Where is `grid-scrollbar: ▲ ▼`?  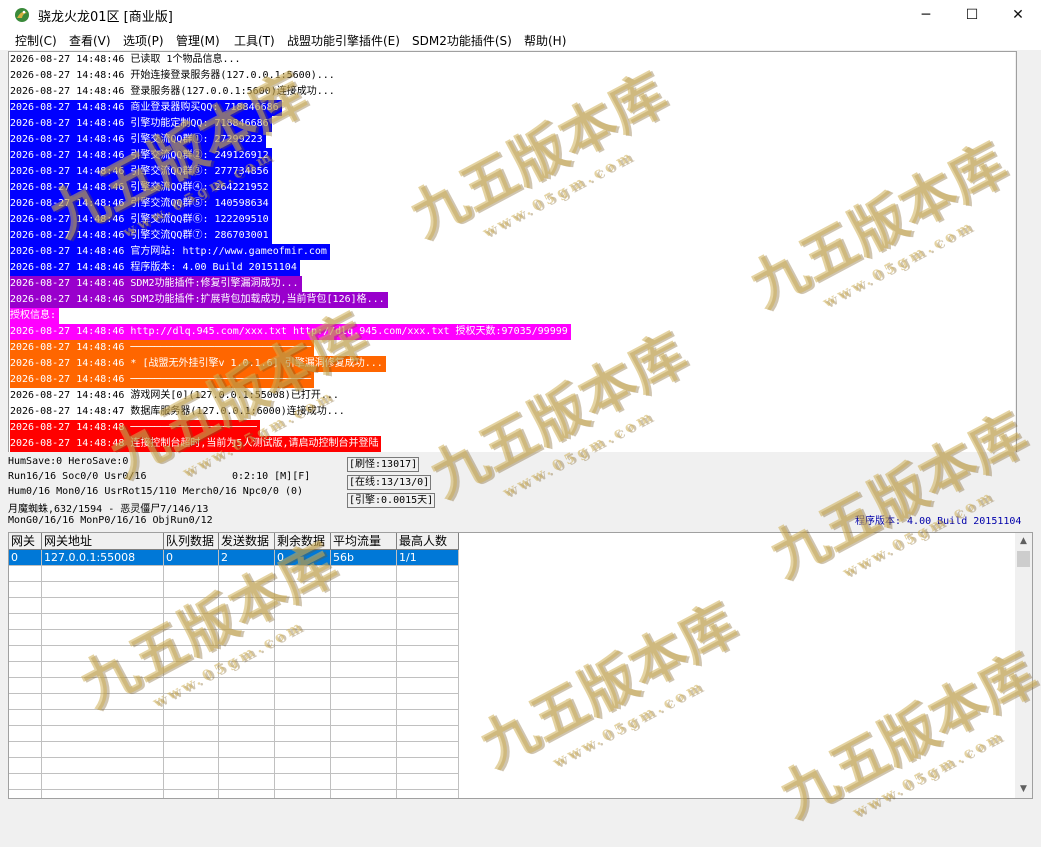
grid-scrollbar: ▲ ▼ is located at coordinates (1023, 665).